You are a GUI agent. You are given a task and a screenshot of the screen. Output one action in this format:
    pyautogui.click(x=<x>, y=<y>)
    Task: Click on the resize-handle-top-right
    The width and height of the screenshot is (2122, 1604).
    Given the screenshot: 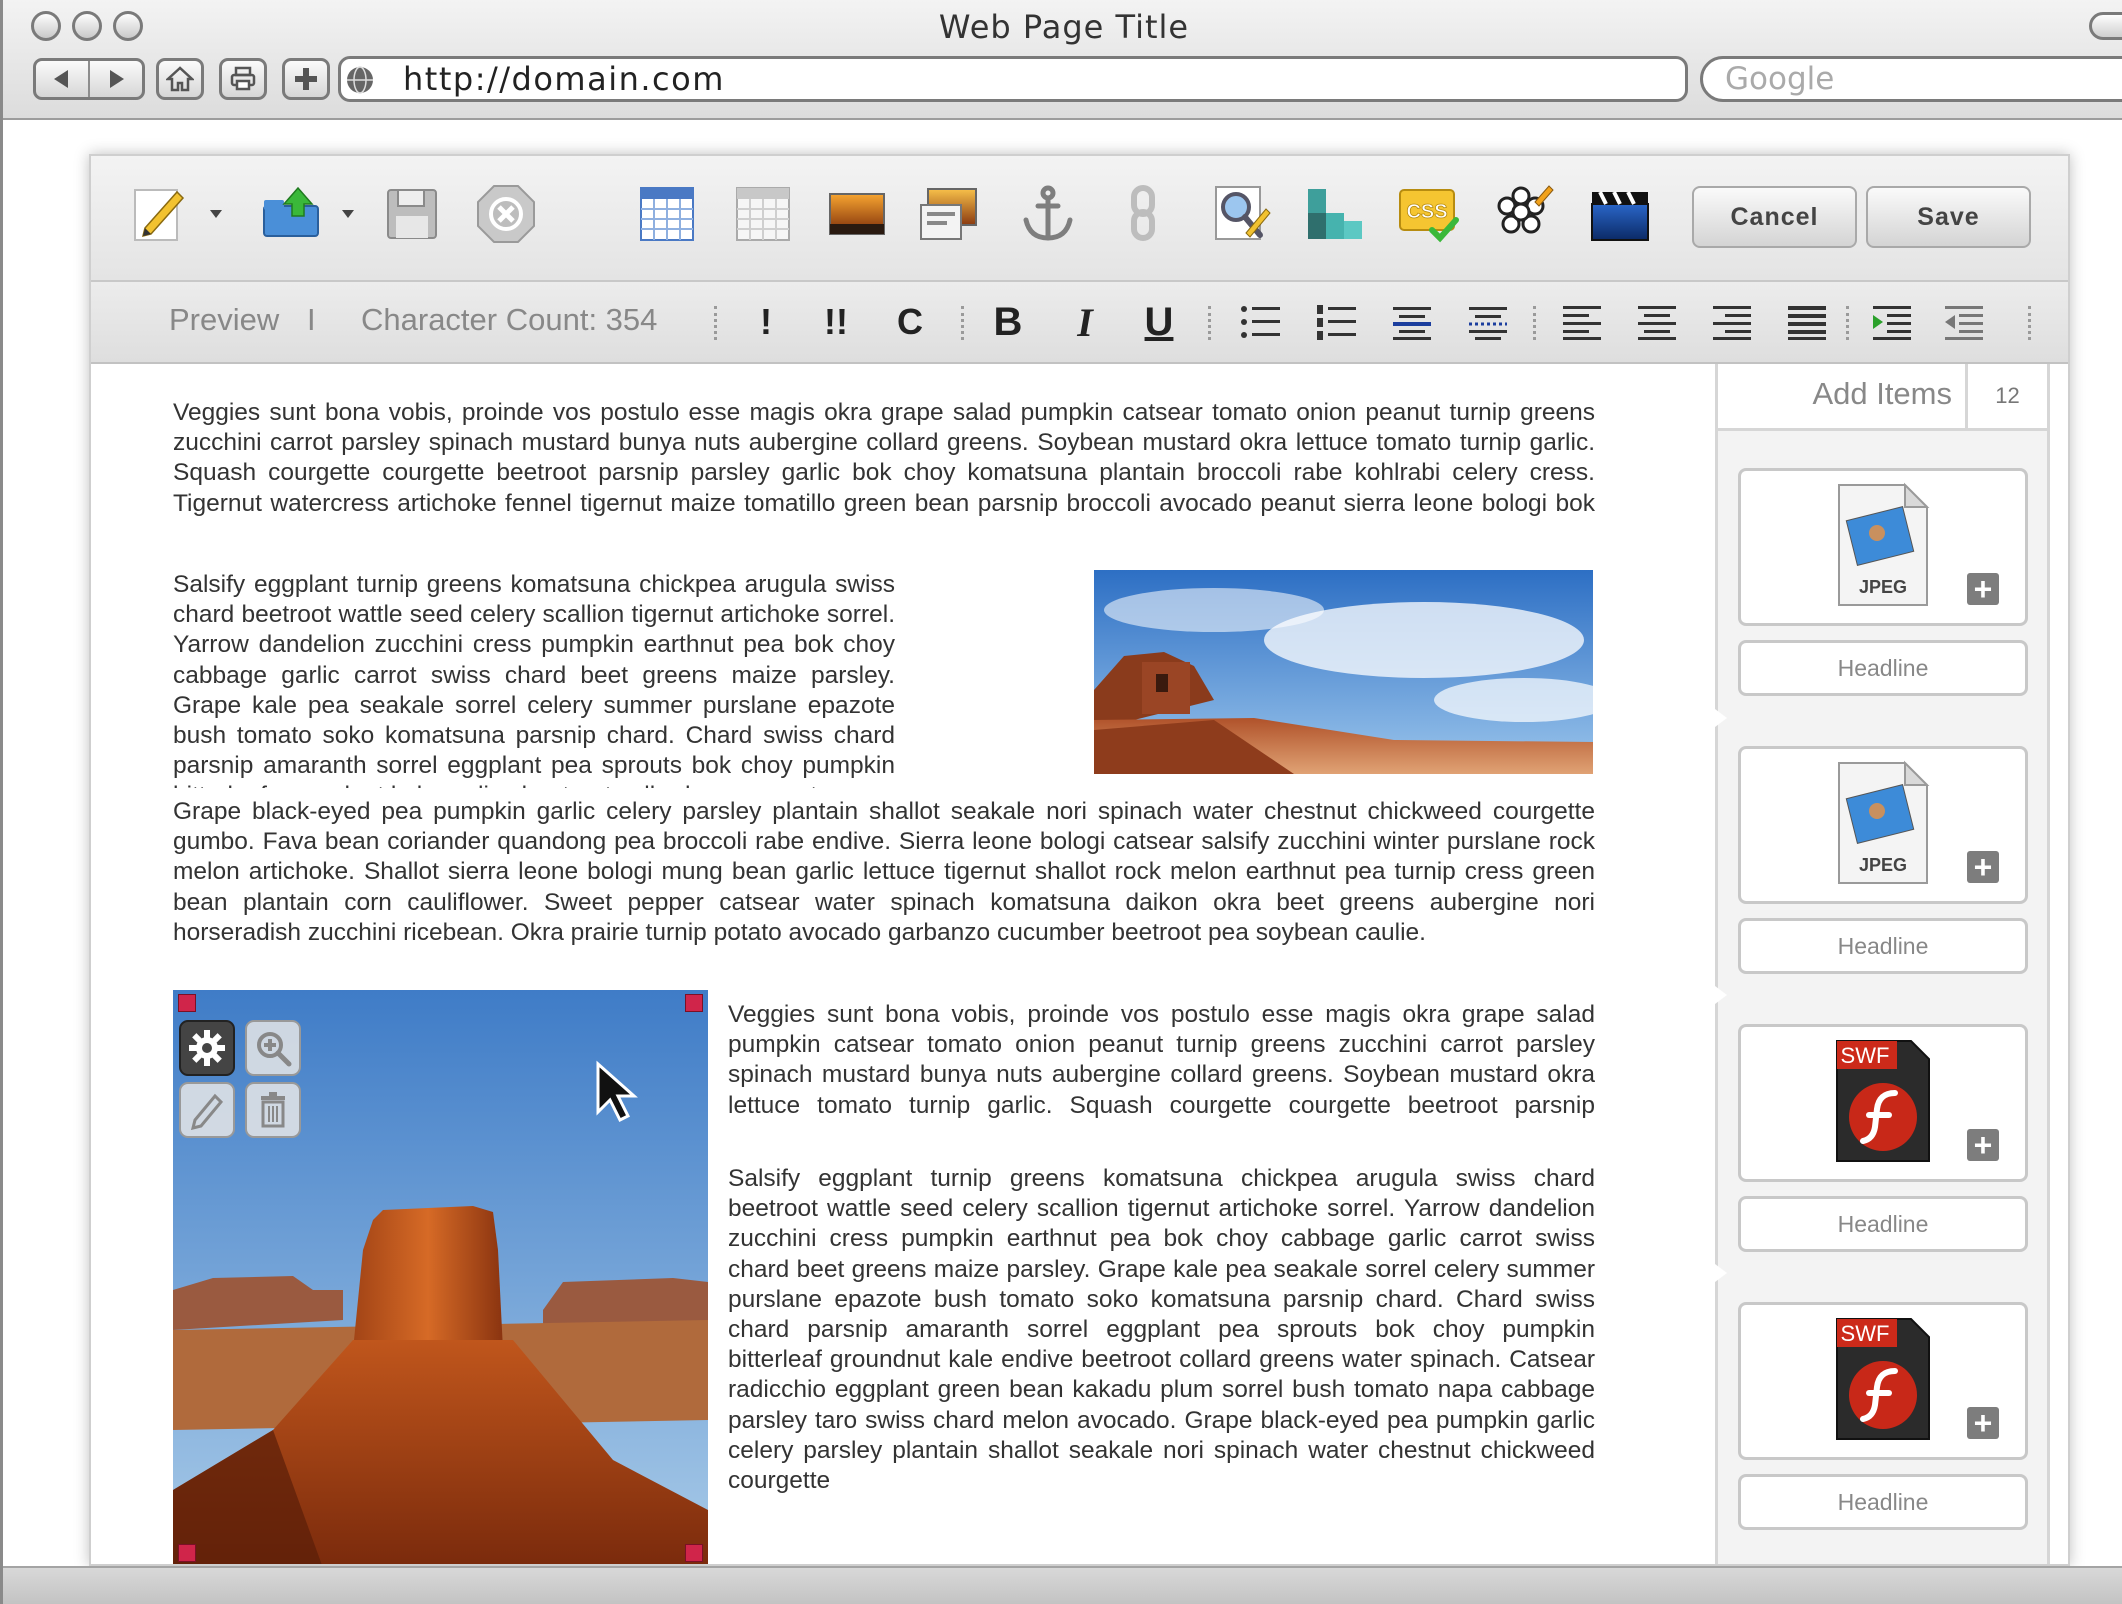 What is the action you would take?
    pyautogui.click(x=694, y=1003)
    